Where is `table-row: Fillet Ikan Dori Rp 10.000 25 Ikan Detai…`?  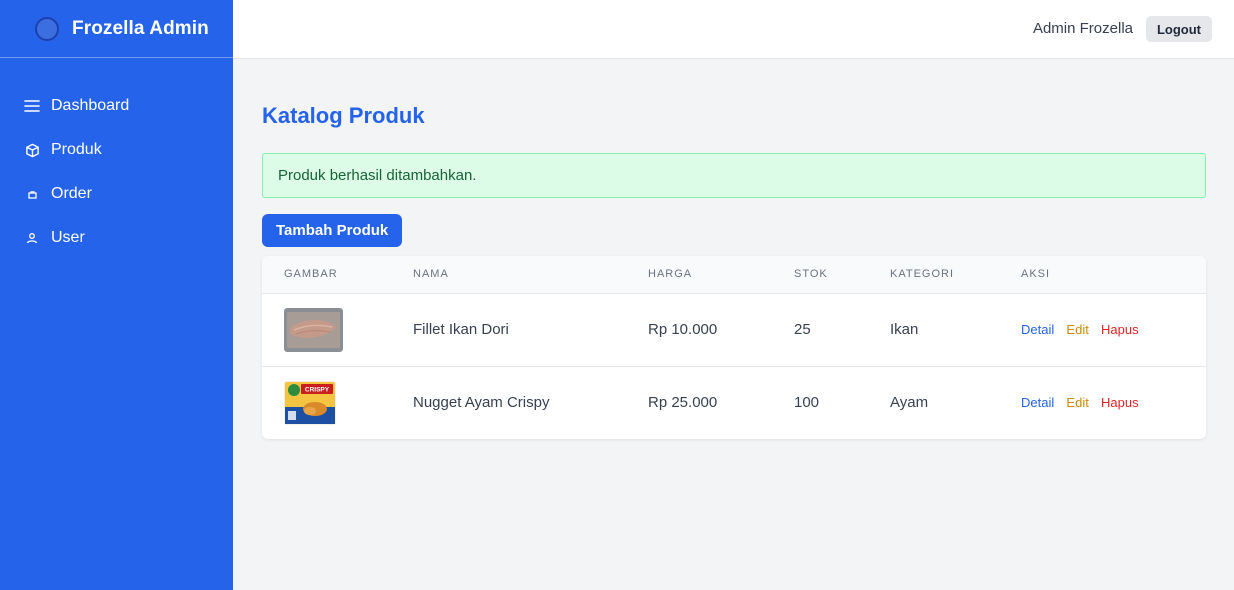
table-row: Fillet Ikan Dori Rp 10.000 25 Ikan Detai… is located at coordinates (734, 329).